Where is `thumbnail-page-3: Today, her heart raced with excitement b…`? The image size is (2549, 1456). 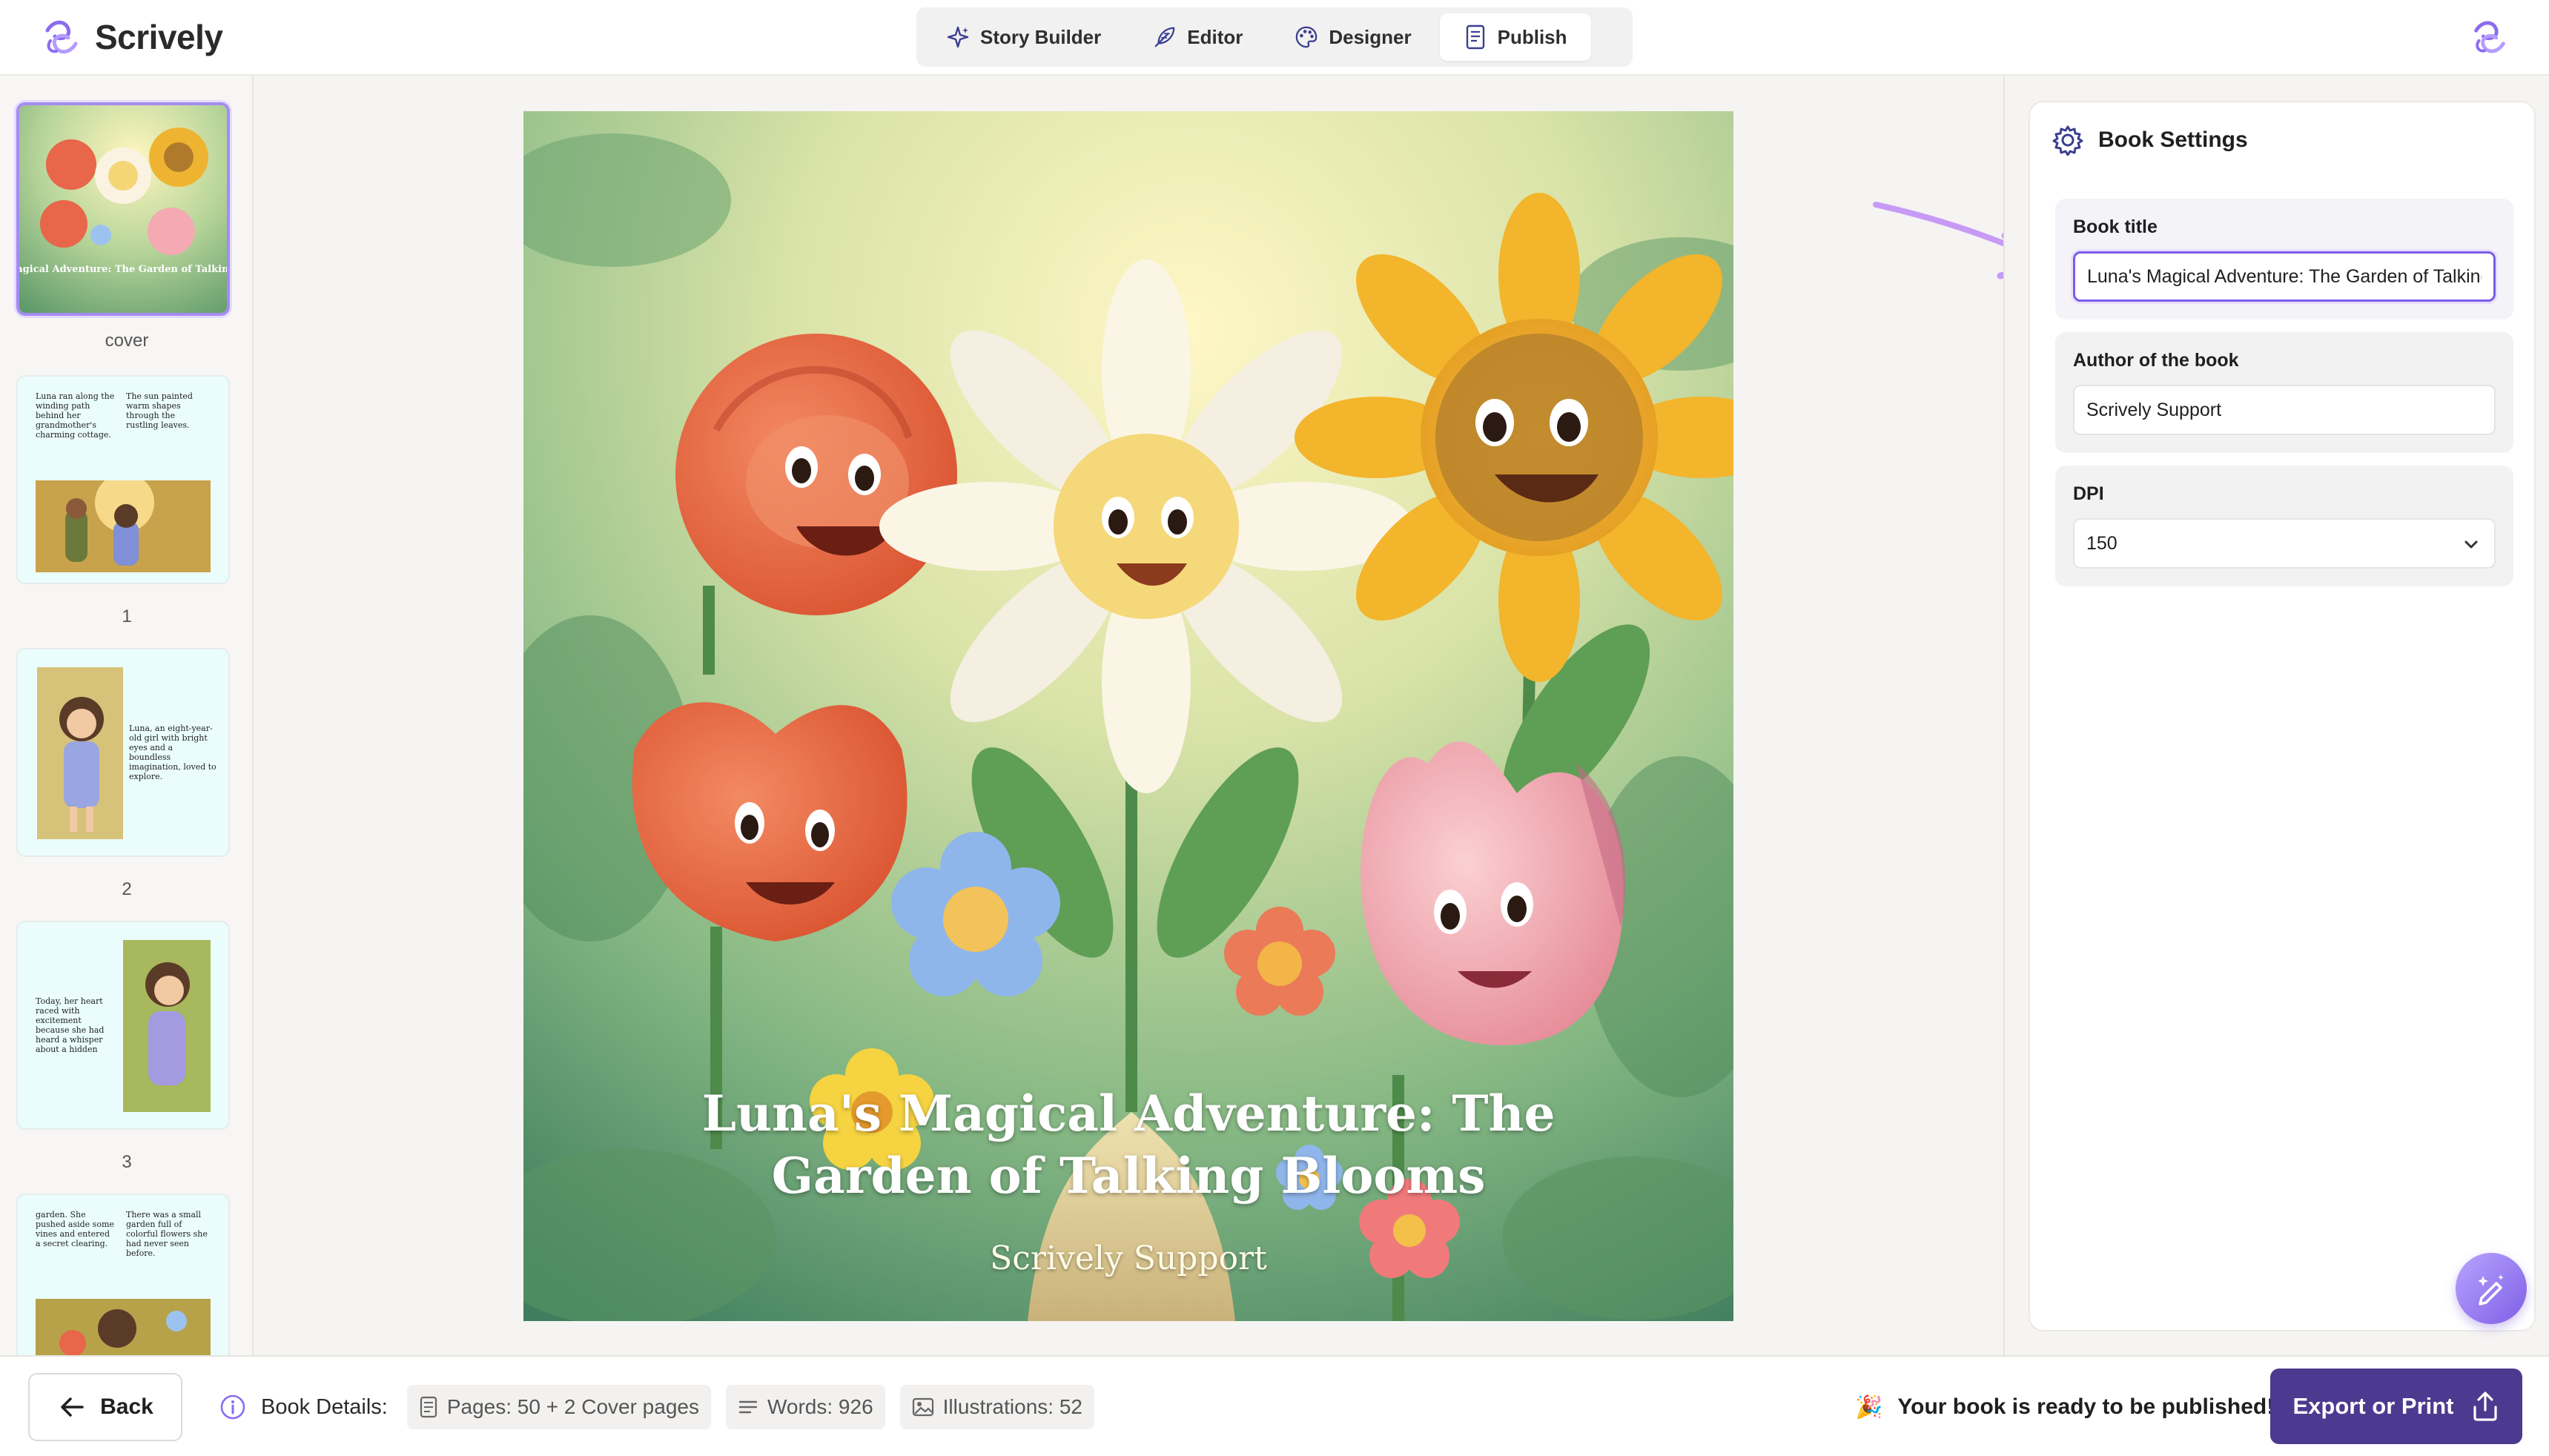
thumbnail-page-3: Today, her heart raced with excitement b… is located at coordinates (123, 1025).